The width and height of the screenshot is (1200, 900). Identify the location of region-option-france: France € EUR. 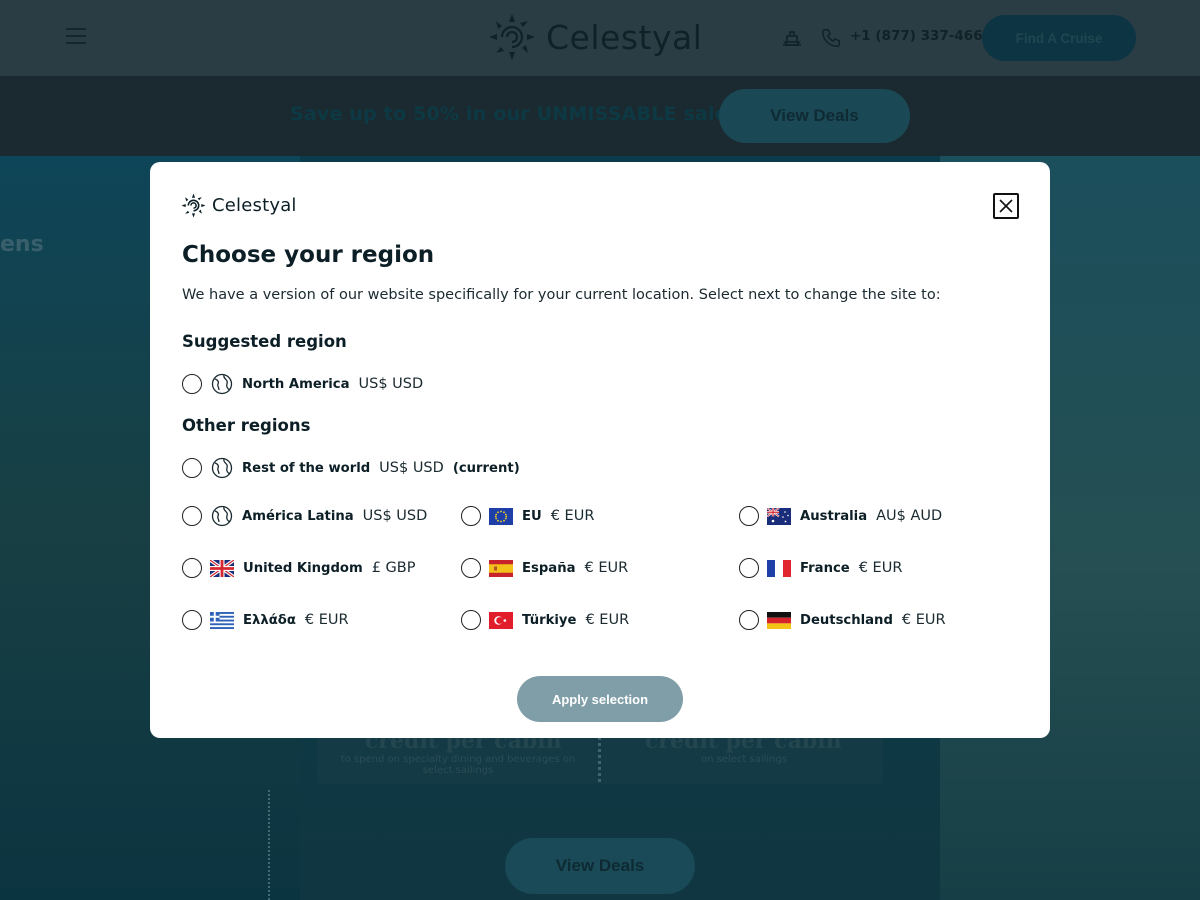
(820, 568).